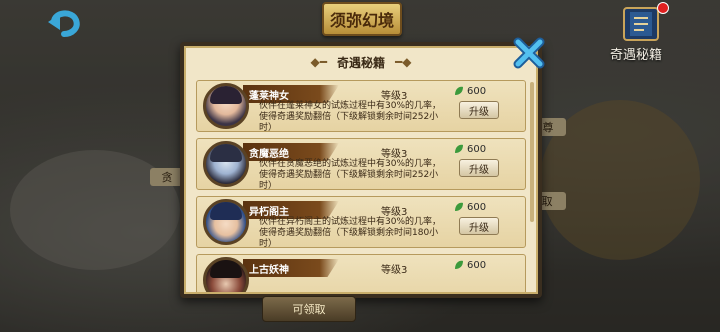 This screenshot has height=332, width=720. I want to click on dialog-title: 奇遇秘籍, so click(360, 62).